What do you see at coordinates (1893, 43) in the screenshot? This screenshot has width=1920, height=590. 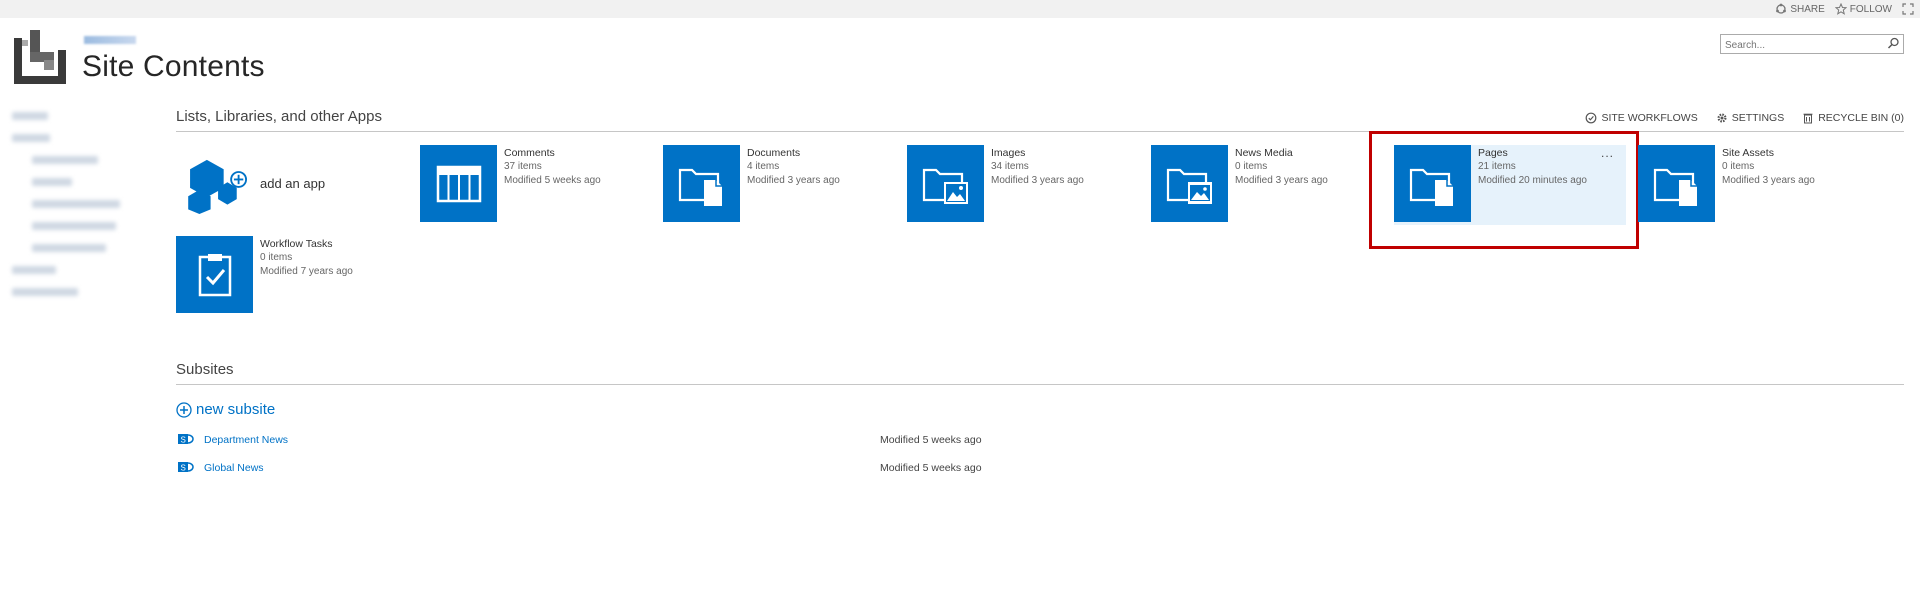 I see `search-icon` at bounding box center [1893, 43].